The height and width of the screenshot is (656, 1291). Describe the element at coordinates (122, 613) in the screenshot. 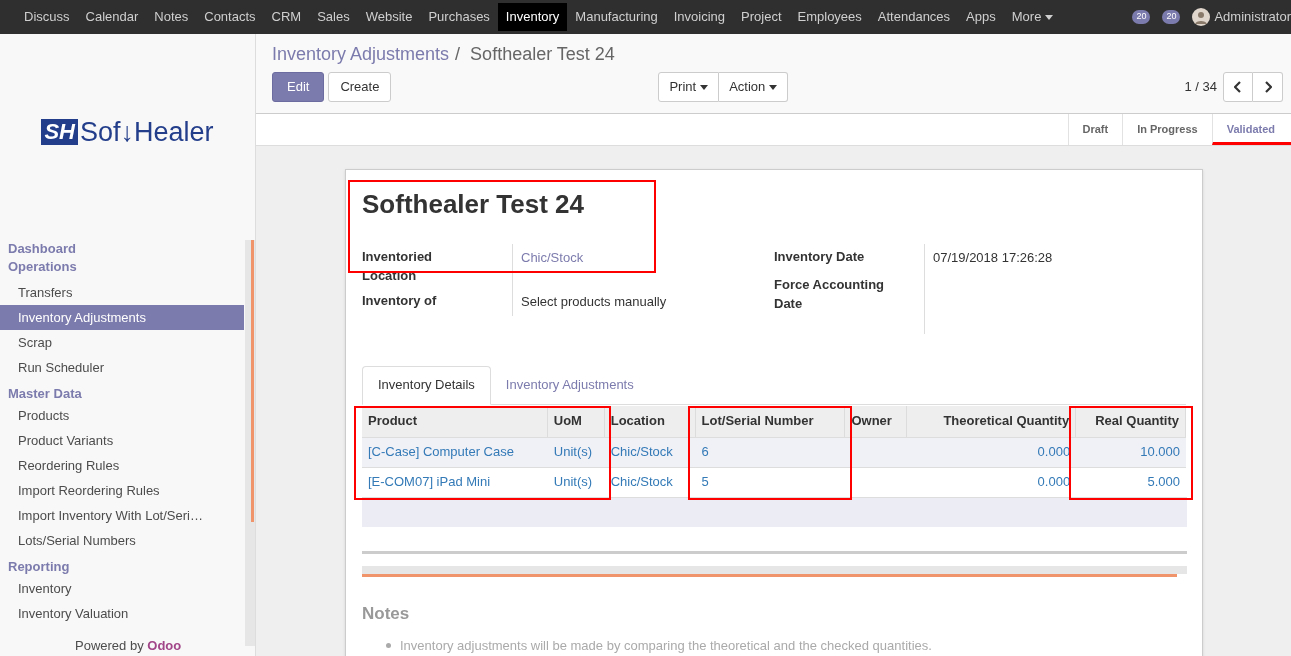

I see `menu-item: Inventory Valuation` at that location.